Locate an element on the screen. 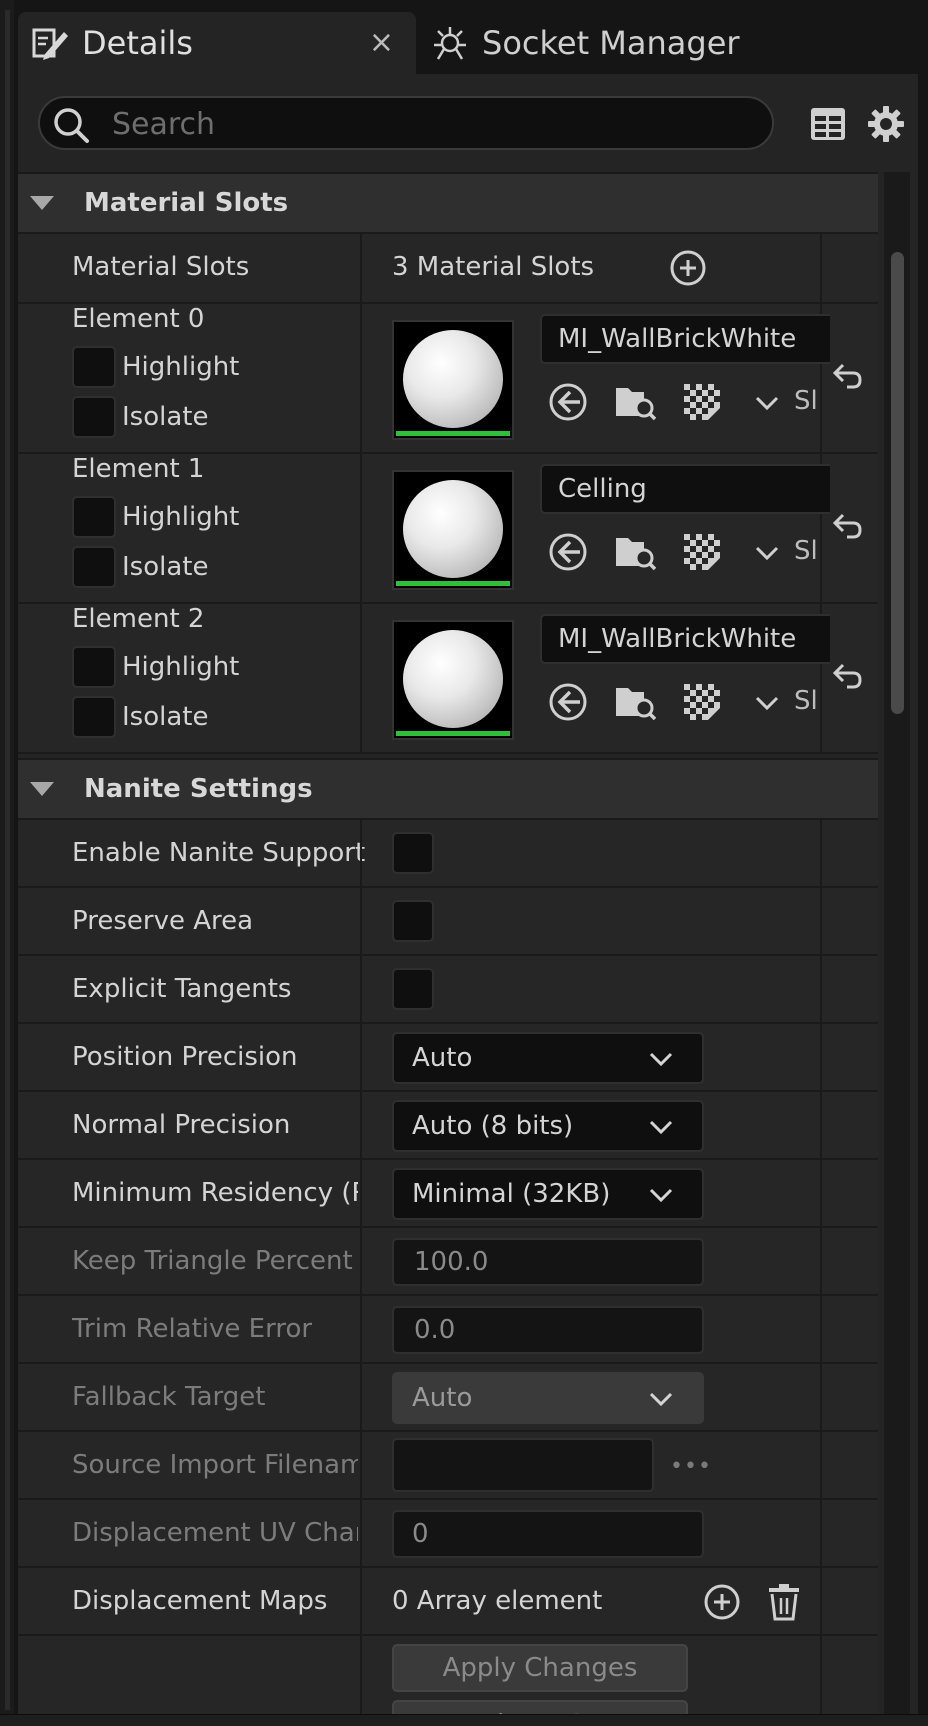  category-label: Nanite Settings is located at coordinates (198, 789).